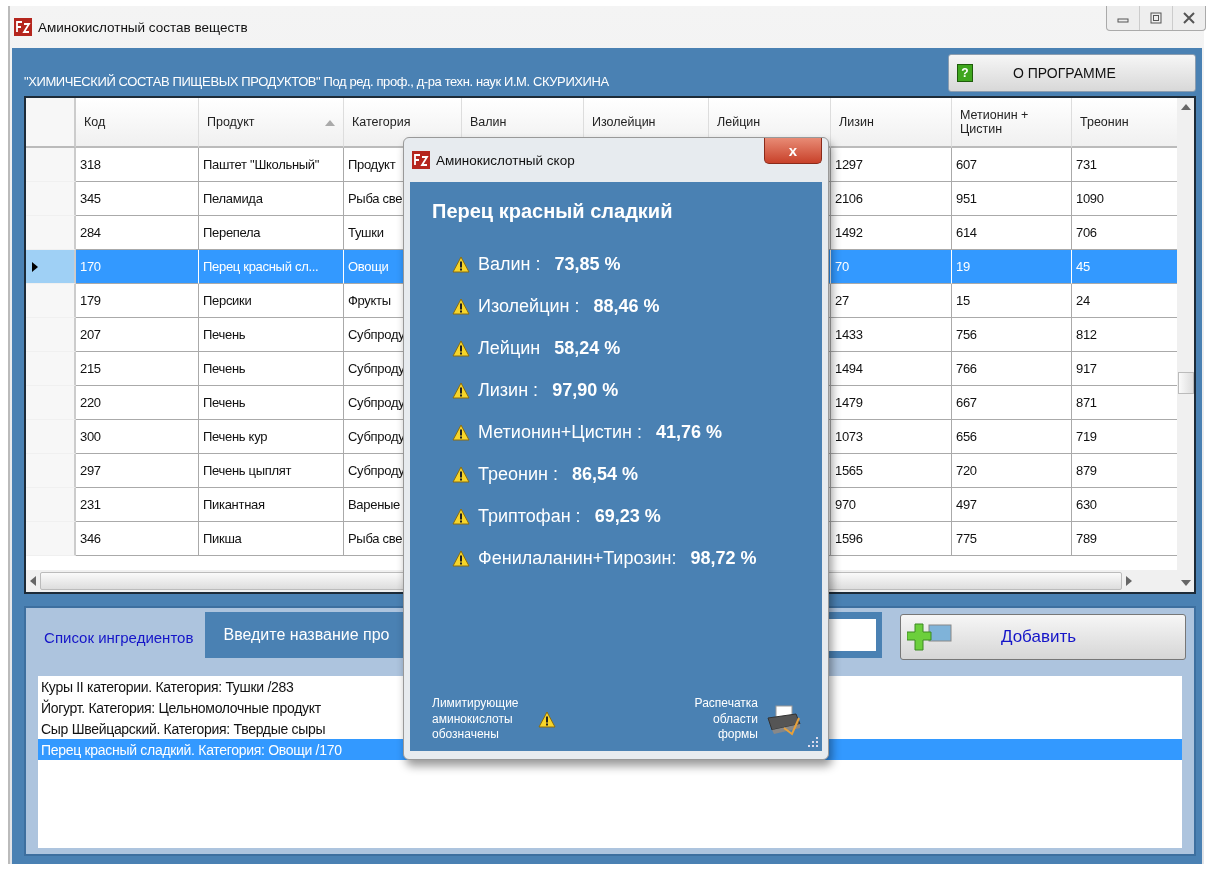  What do you see at coordinates (137, 301) in the screenshot?
I see `table-cell: 179` at bounding box center [137, 301].